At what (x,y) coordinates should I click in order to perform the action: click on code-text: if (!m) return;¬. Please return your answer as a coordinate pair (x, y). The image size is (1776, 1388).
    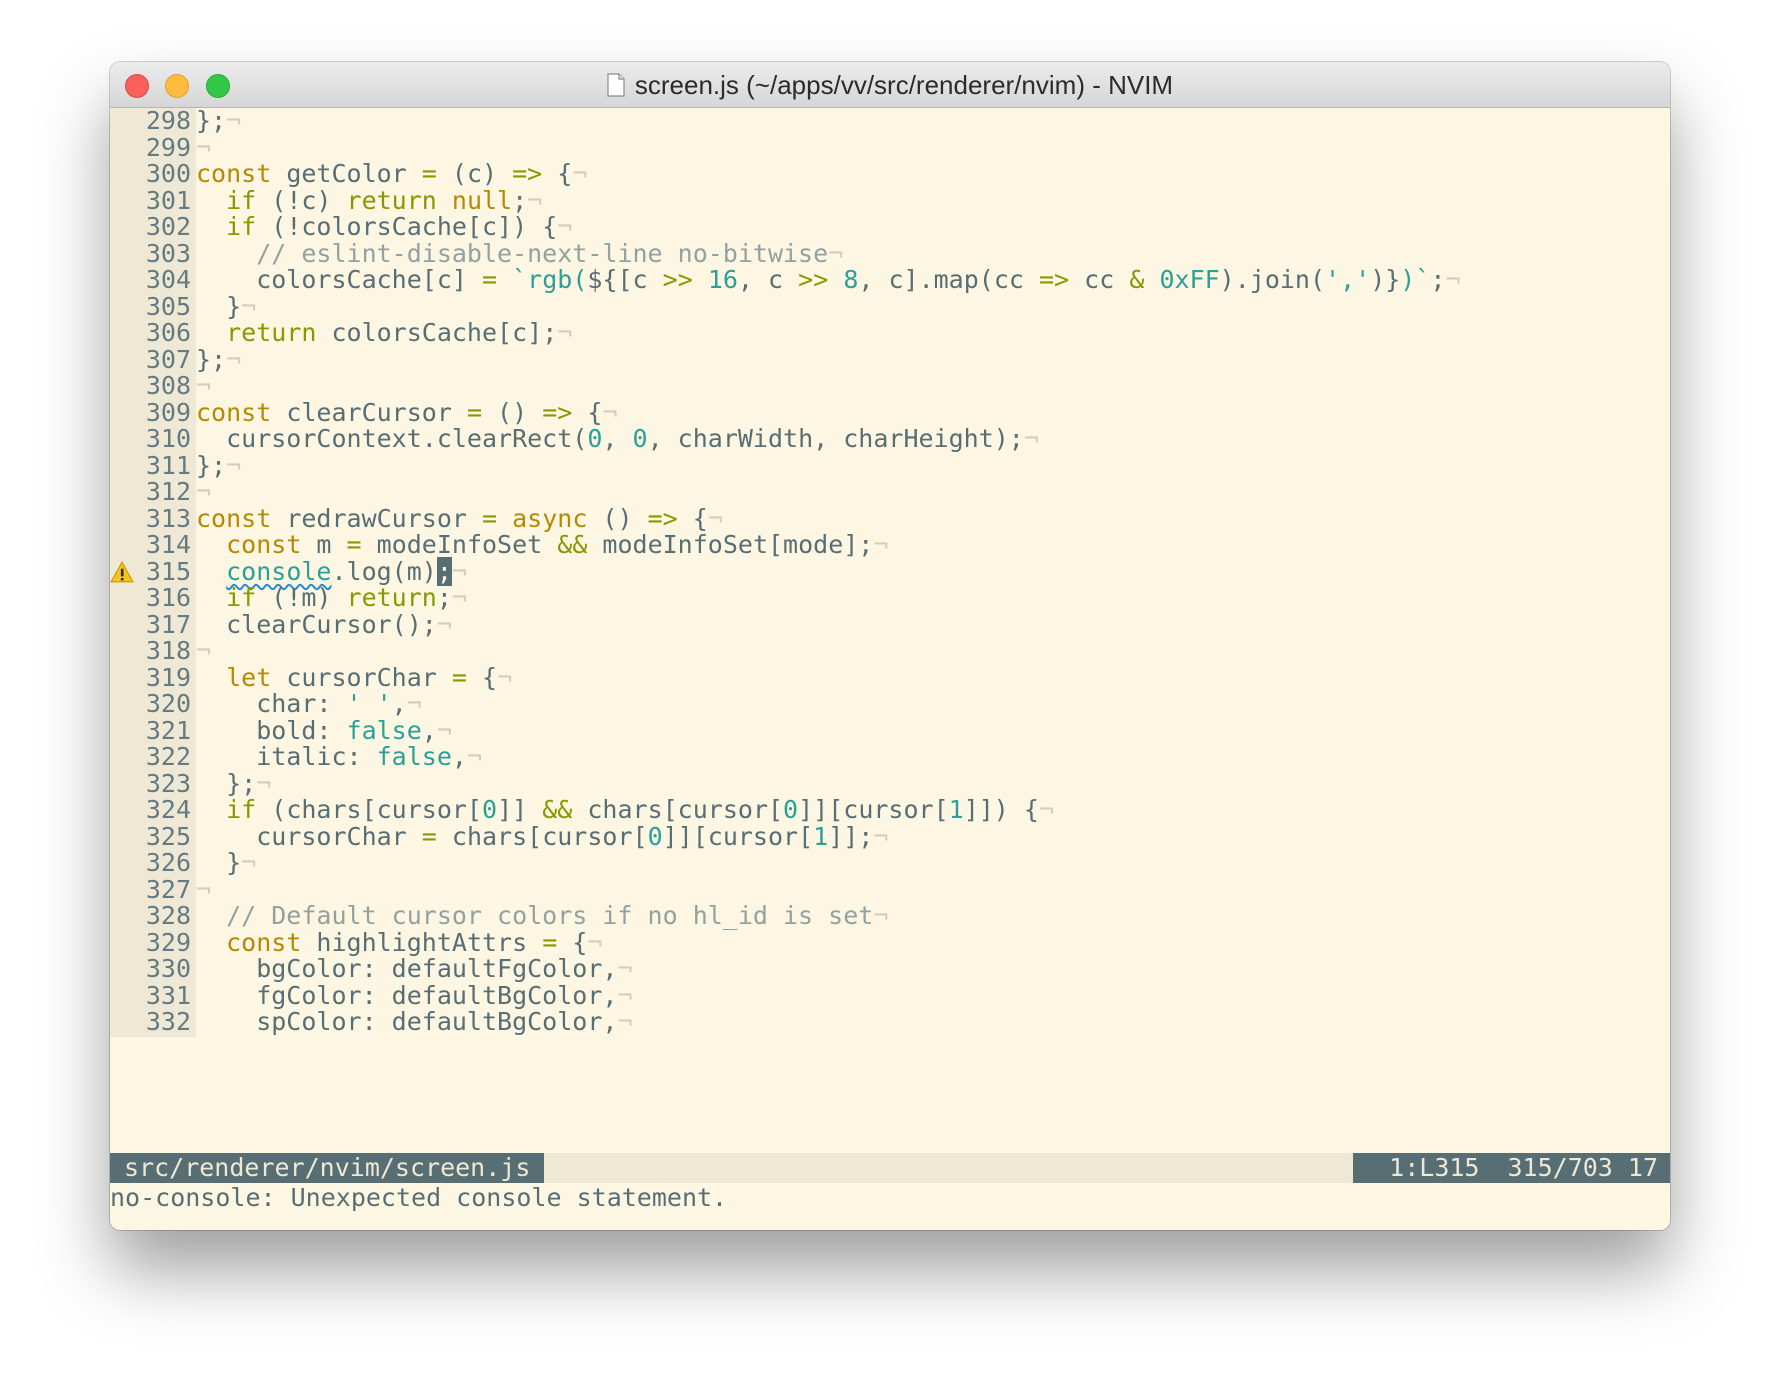
    Looking at the image, I should click on (331, 598).